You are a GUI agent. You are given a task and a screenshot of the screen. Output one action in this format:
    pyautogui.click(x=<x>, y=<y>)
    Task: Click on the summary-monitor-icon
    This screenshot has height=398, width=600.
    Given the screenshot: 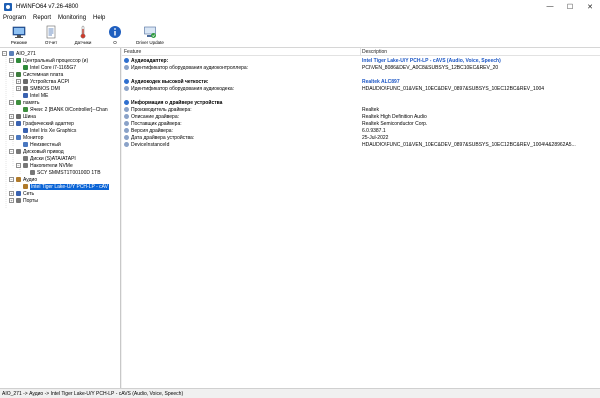 What is the action you would take?
    pyautogui.click(x=19, y=32)
    